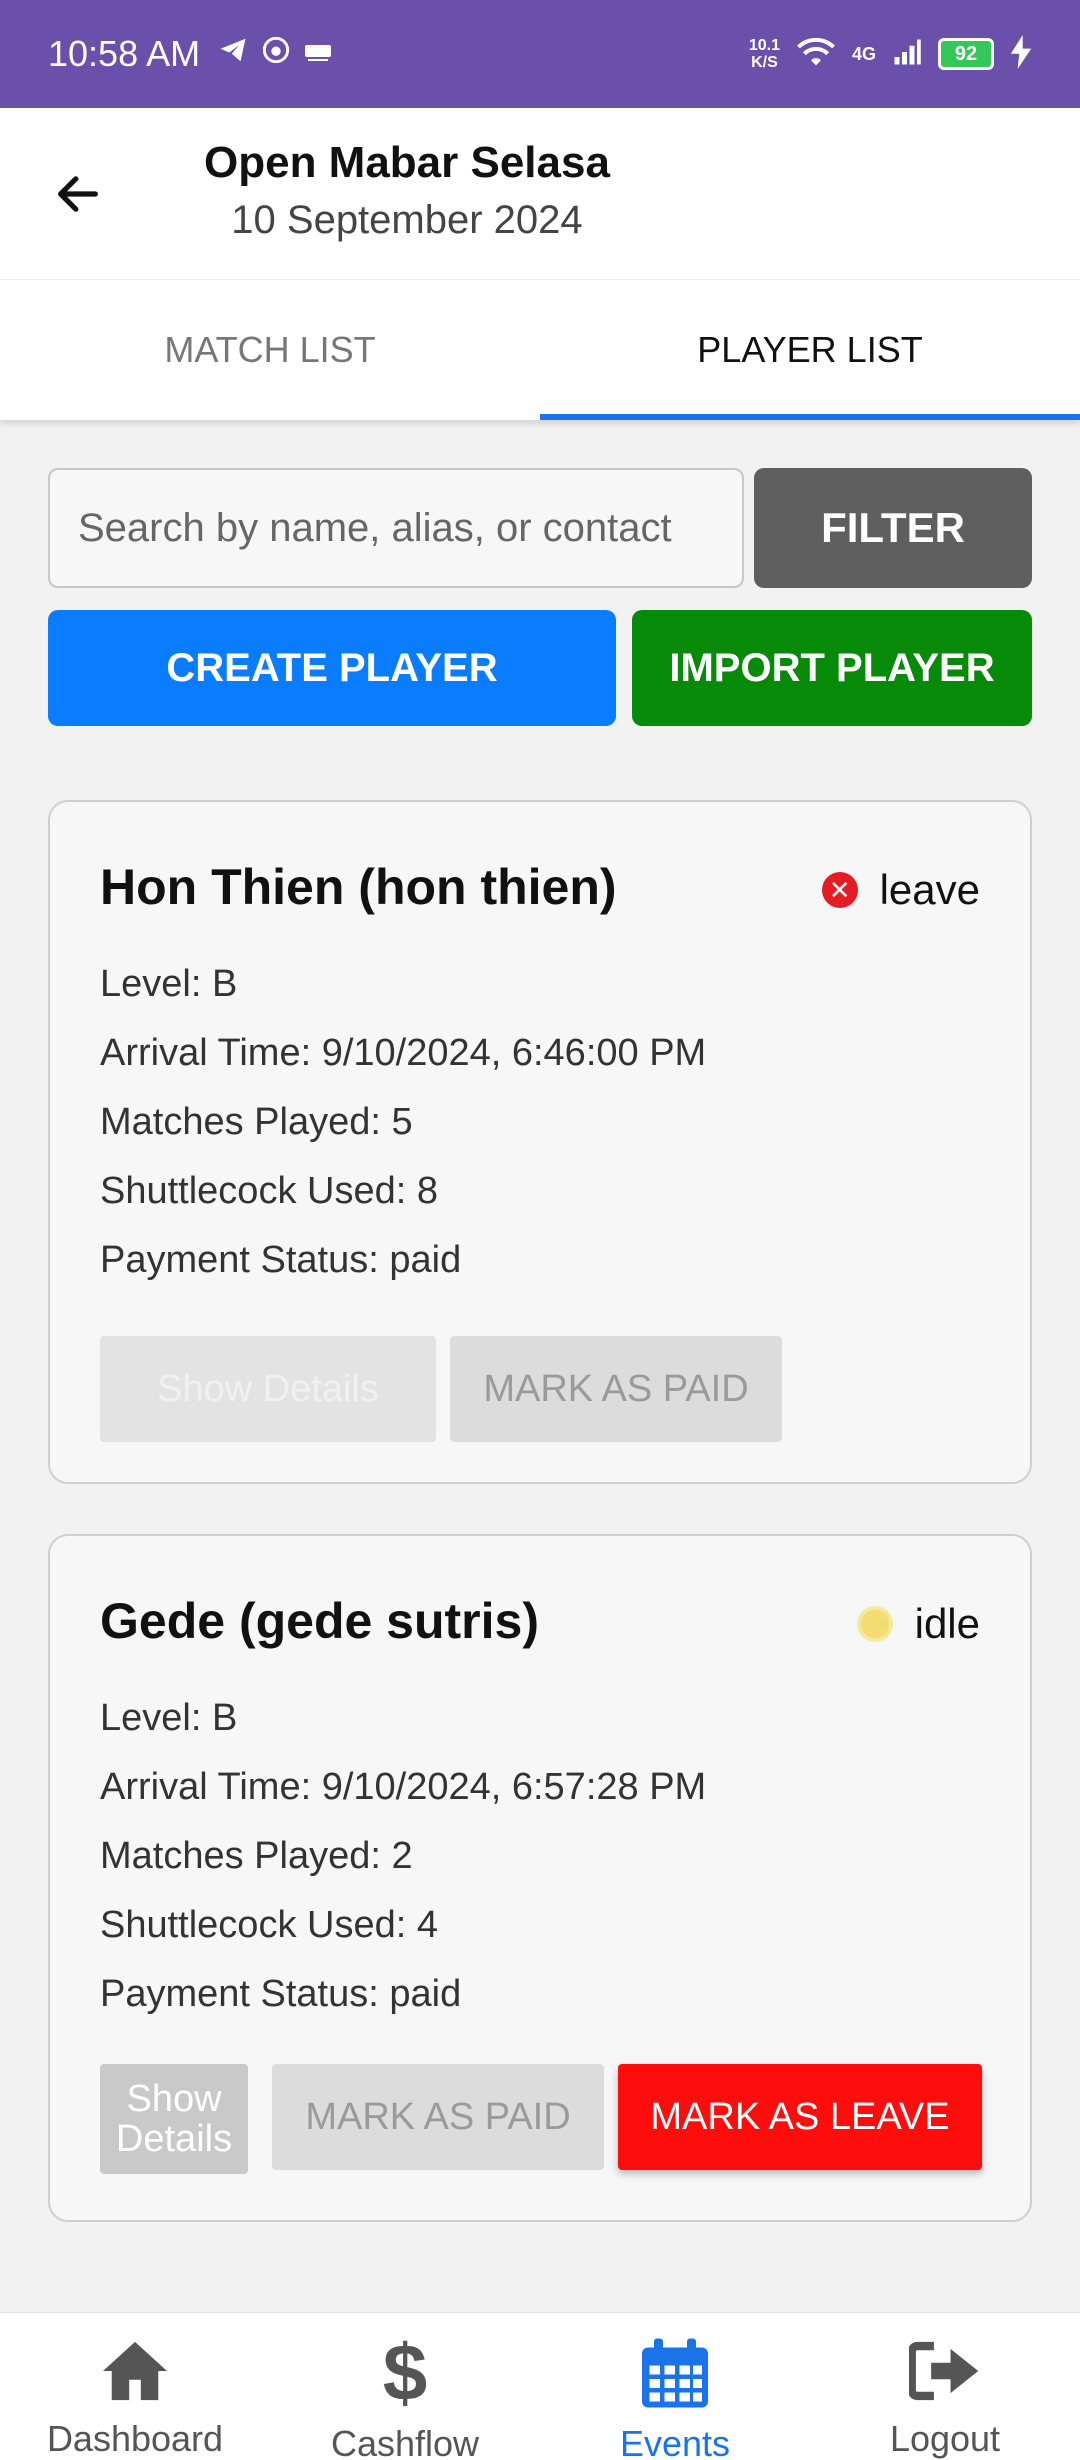  I want to click on page-title: Open Mabar Selasa, so click(407, 162).